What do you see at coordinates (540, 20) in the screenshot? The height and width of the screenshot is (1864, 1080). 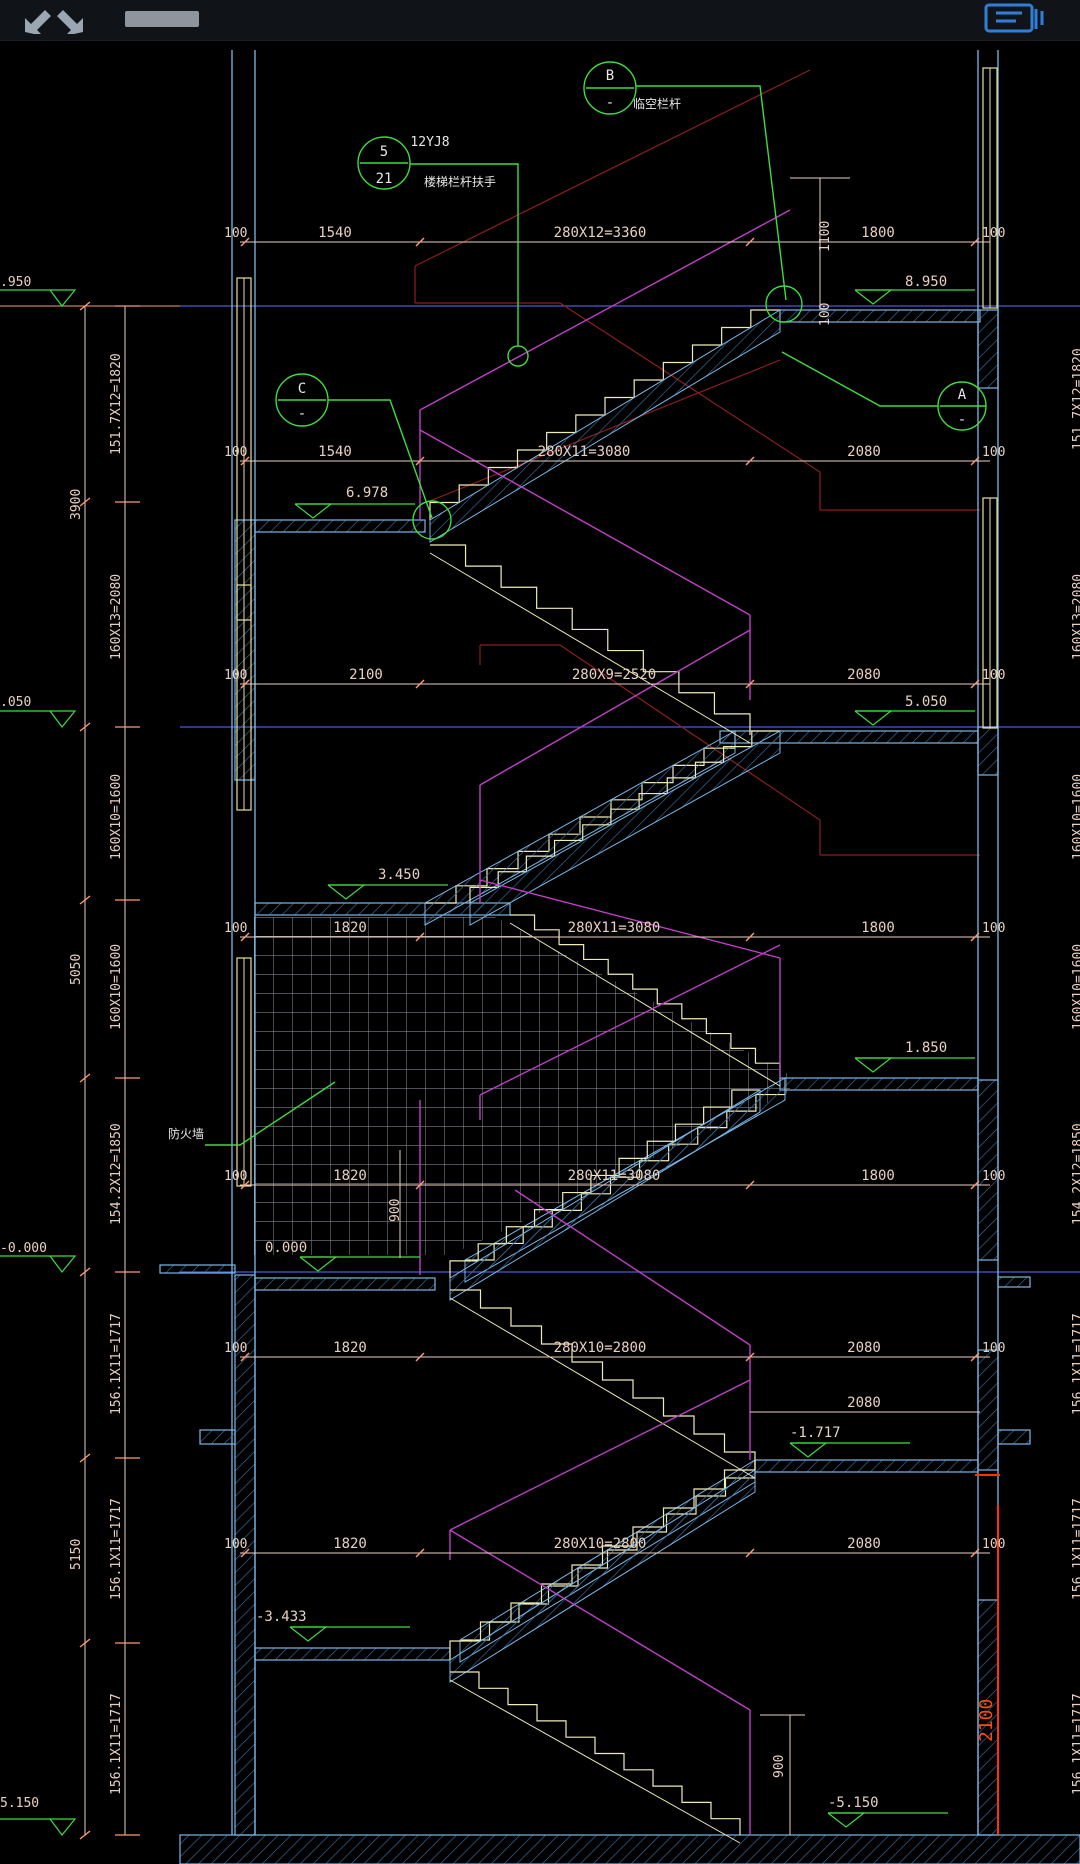 I see `toolbar` at bounding box center [540, 20].